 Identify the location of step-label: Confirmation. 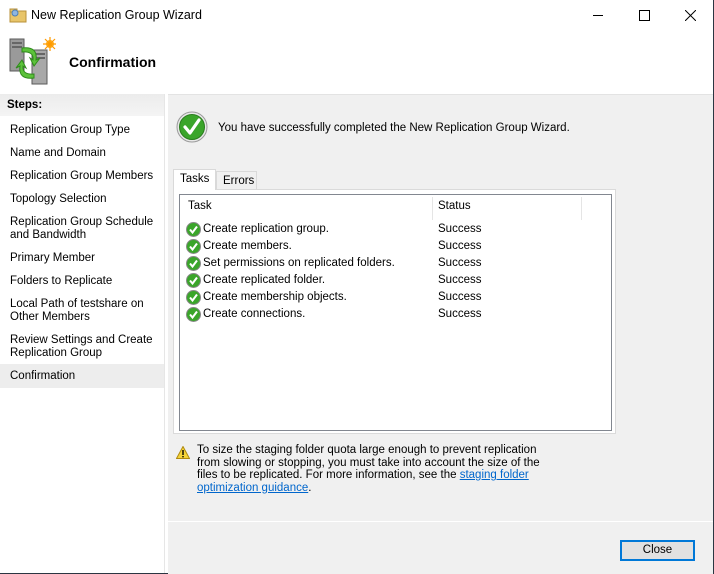
(43, 376).